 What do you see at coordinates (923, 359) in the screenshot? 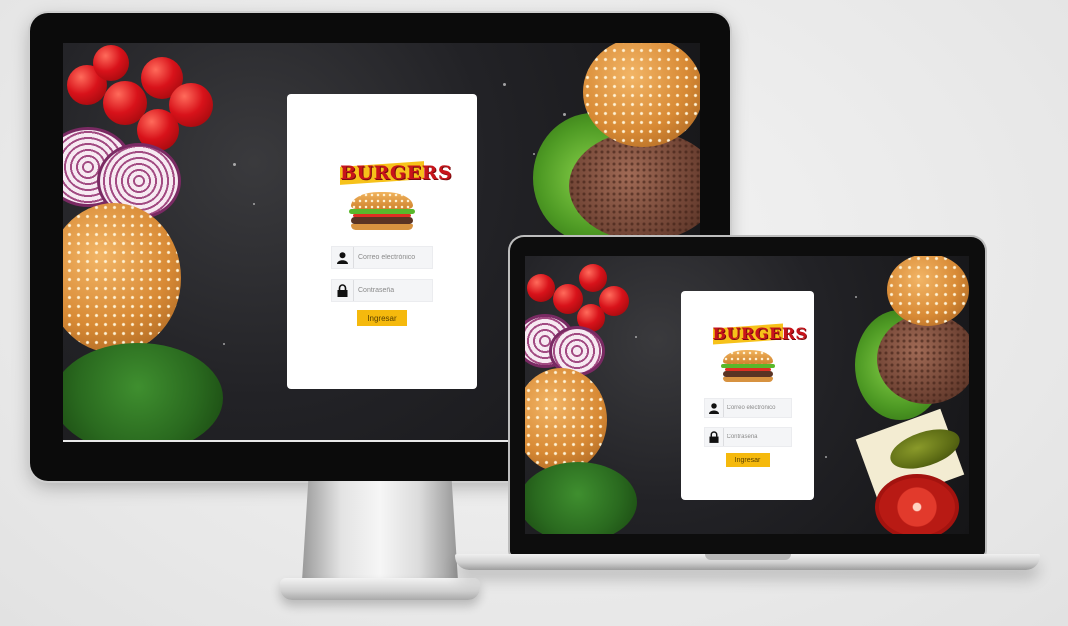
I see `beef-patty` at bounding box center [923, 359].